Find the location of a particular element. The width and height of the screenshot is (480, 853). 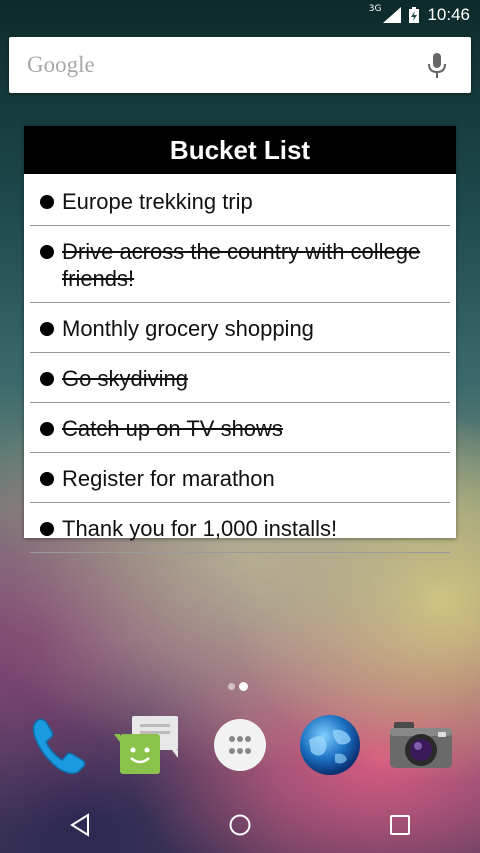

list-item-text: Monthly grocery shopping is located at coordinates (188, 328).